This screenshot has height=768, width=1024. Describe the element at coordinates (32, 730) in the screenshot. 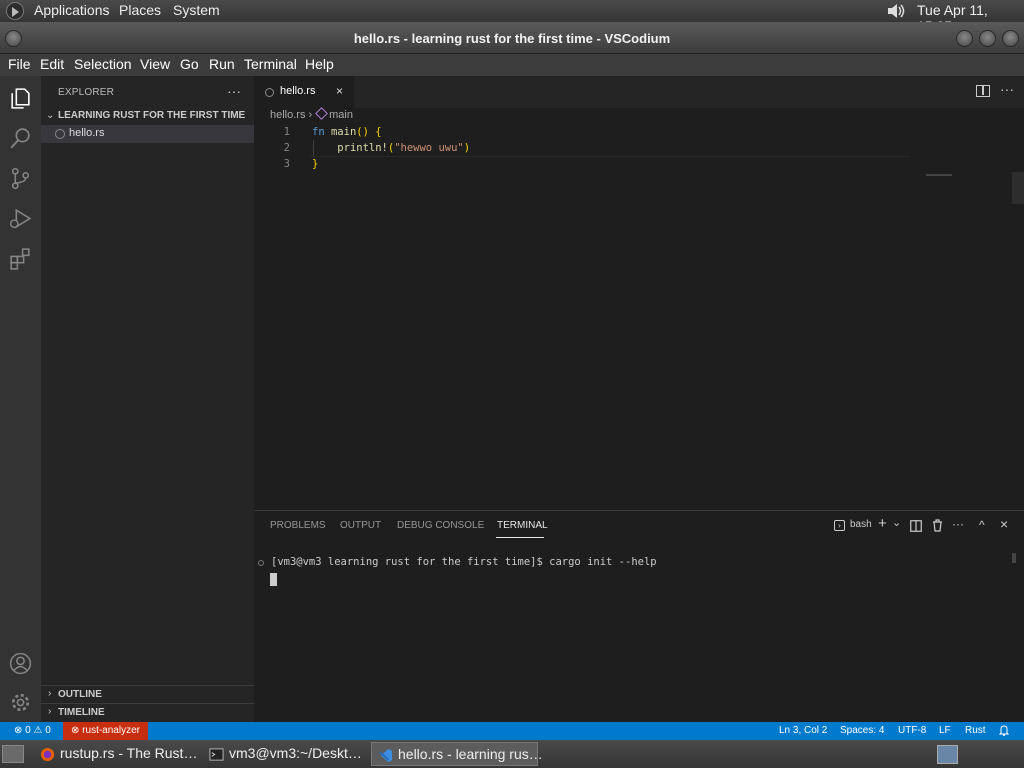

I see `problems-status: ⊗ 0 ⚠ 0` at that location.